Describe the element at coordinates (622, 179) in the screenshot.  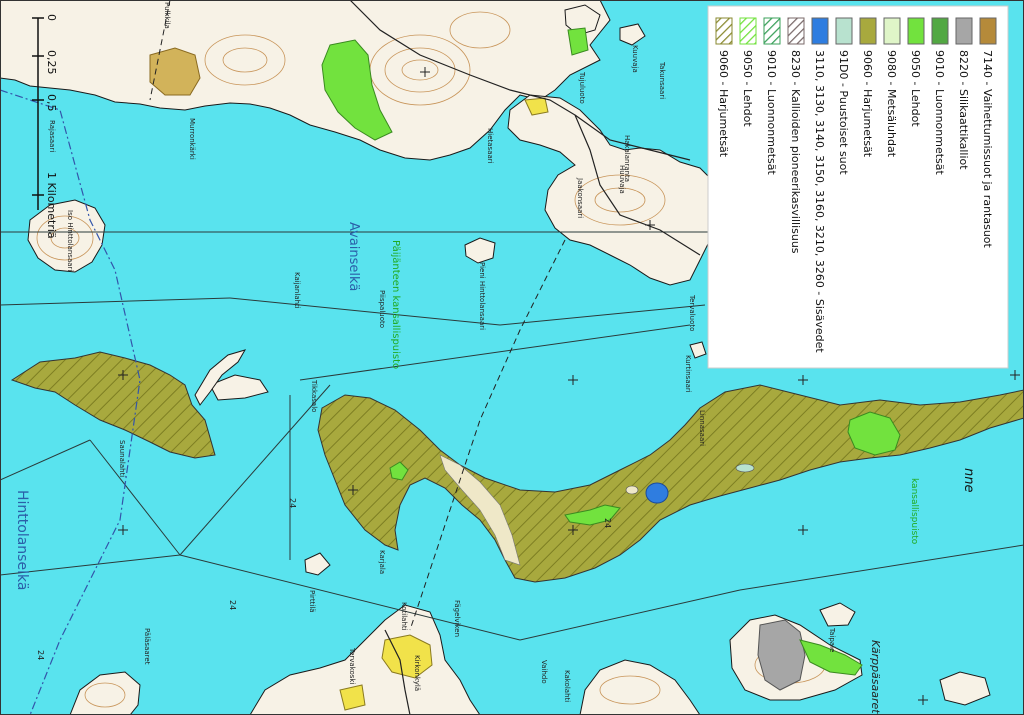
I see `place-label: Huuvaja` at that location.